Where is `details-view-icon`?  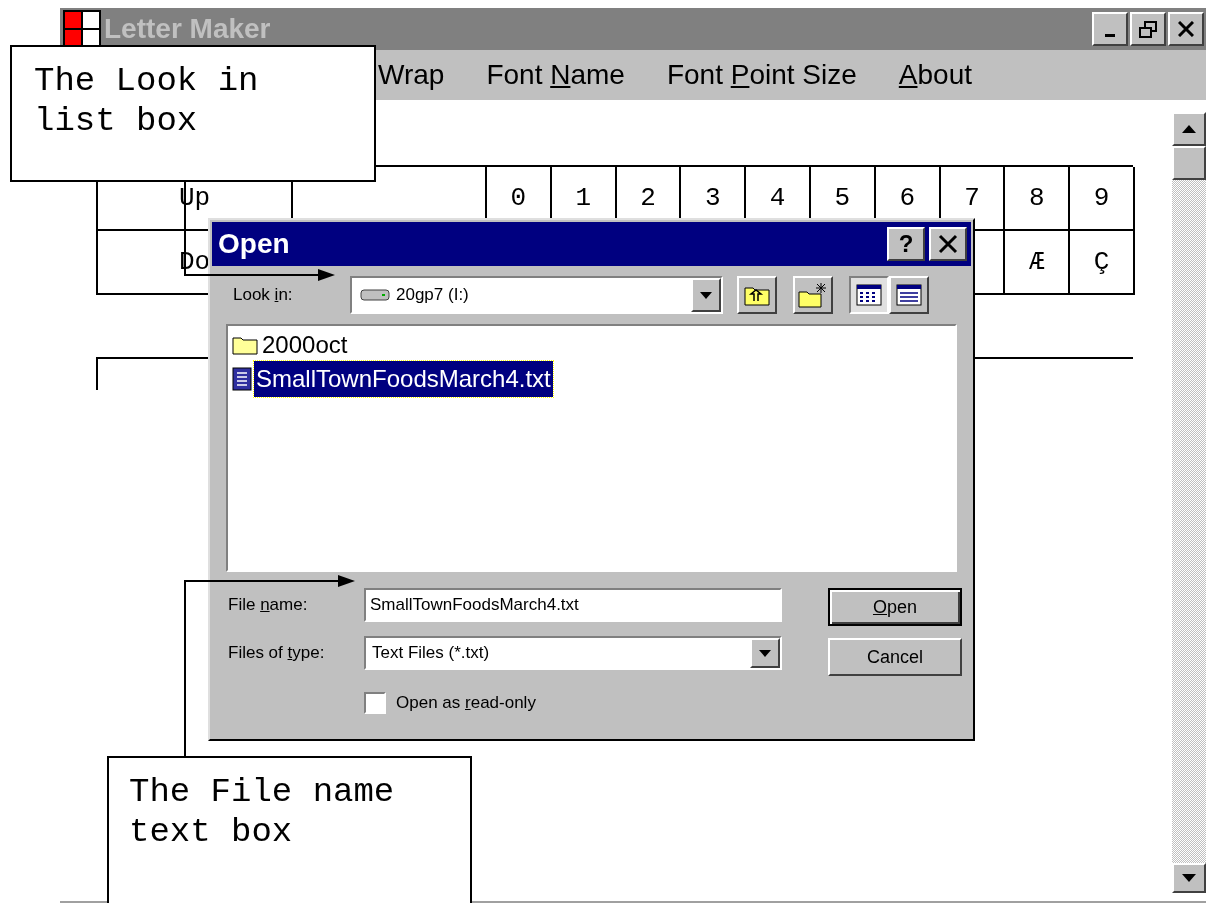
details-view-icon is located at coordinates (909, 295).